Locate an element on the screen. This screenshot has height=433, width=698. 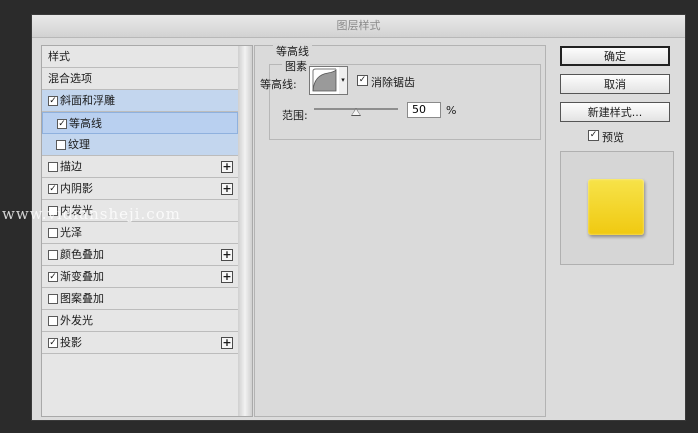
stroke-checkbox is located at coordinates (53, 167).